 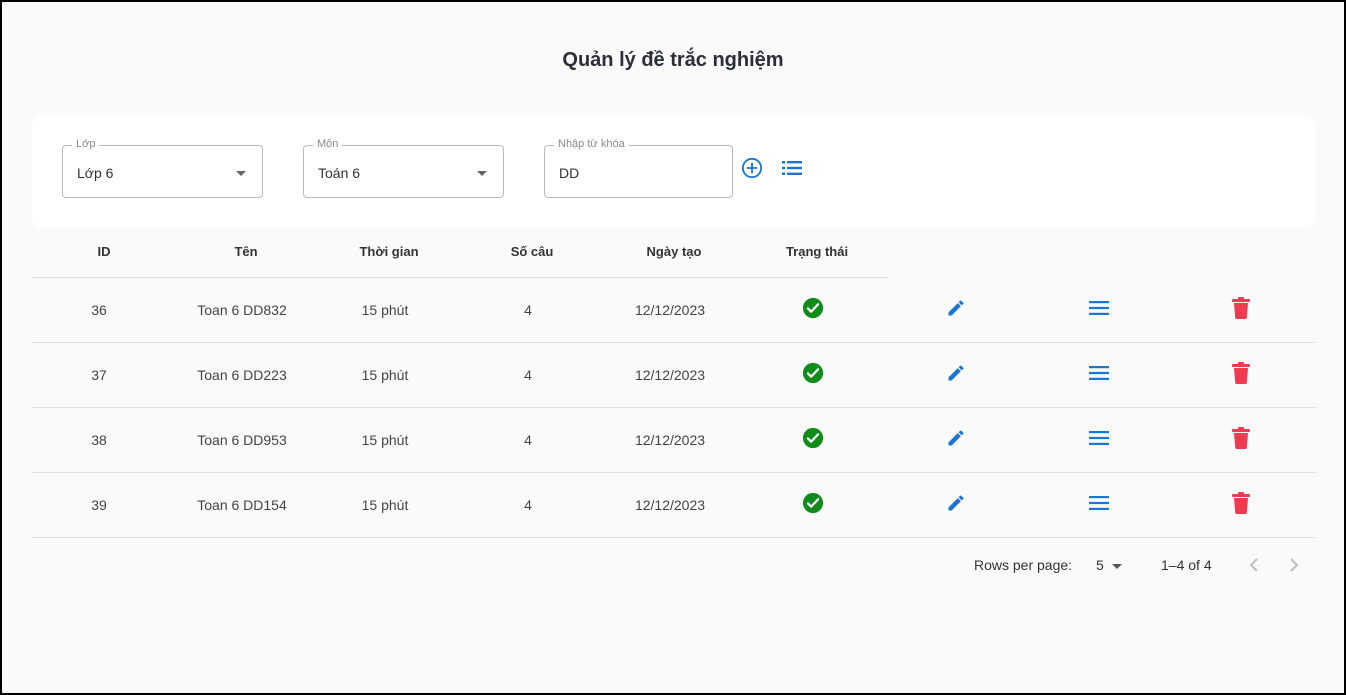 I want to click on cell-id: 36, so click(x=99, y=310).